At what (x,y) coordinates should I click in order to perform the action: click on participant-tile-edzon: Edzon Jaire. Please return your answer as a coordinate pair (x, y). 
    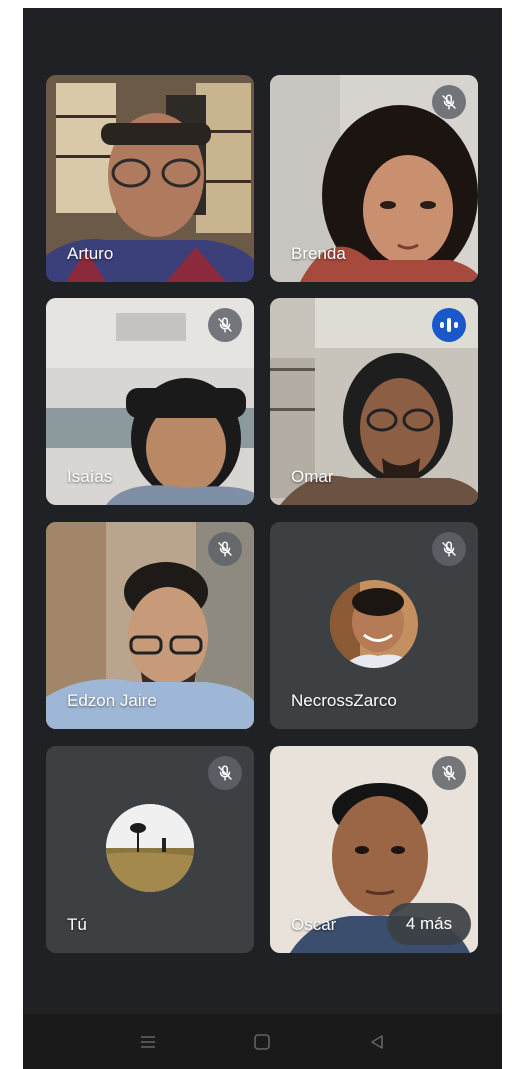
    Looking at the image, I should click on (150, 625).